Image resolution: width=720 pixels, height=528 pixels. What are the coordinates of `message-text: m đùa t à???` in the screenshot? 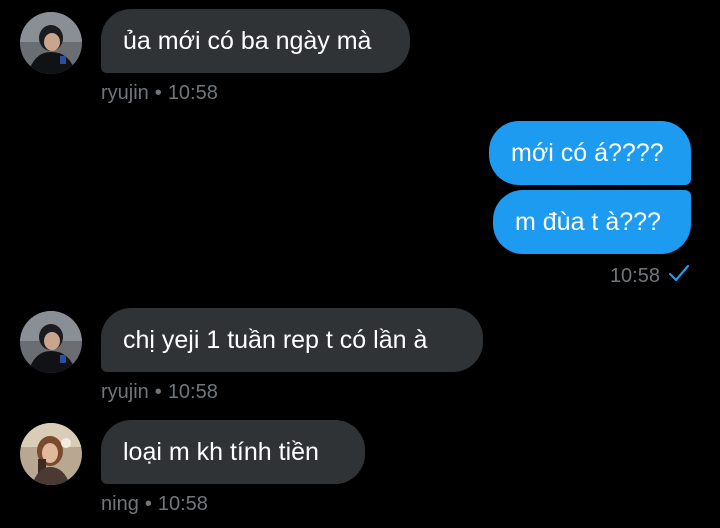 It's located at (588, 222).